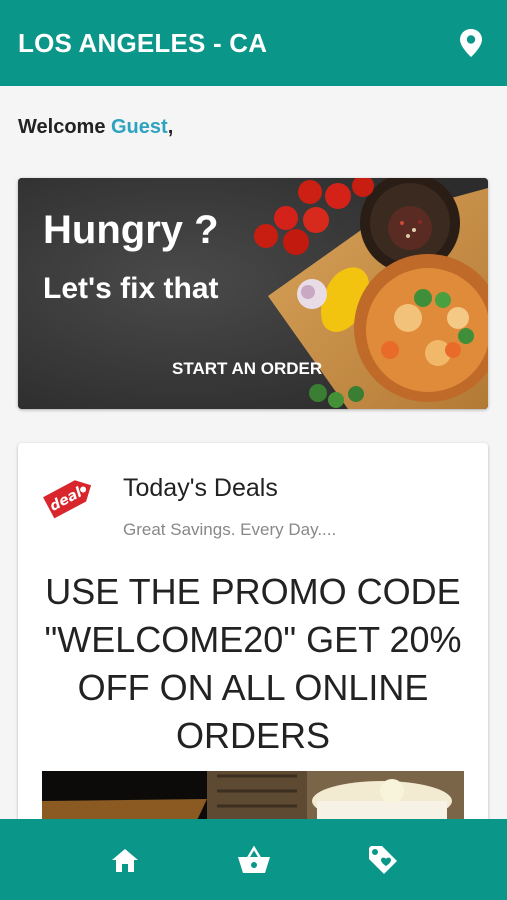  I want to click on deals-title: Today's Deals, so click(200, 488).